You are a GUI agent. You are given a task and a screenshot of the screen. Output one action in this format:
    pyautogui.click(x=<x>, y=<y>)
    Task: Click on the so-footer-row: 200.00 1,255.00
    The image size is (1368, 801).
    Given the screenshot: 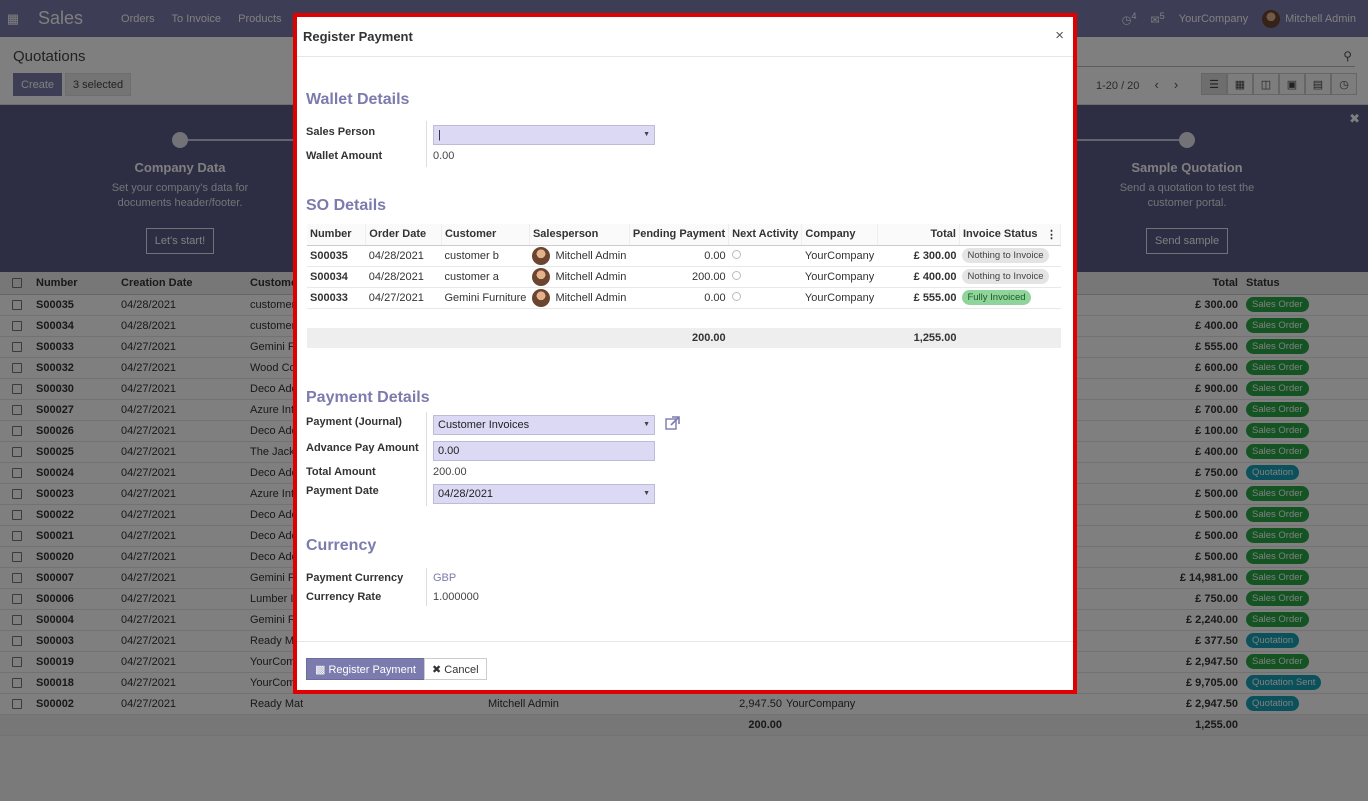 What is the action you would take?
    pyautogui.click(x=684, y=338)
    